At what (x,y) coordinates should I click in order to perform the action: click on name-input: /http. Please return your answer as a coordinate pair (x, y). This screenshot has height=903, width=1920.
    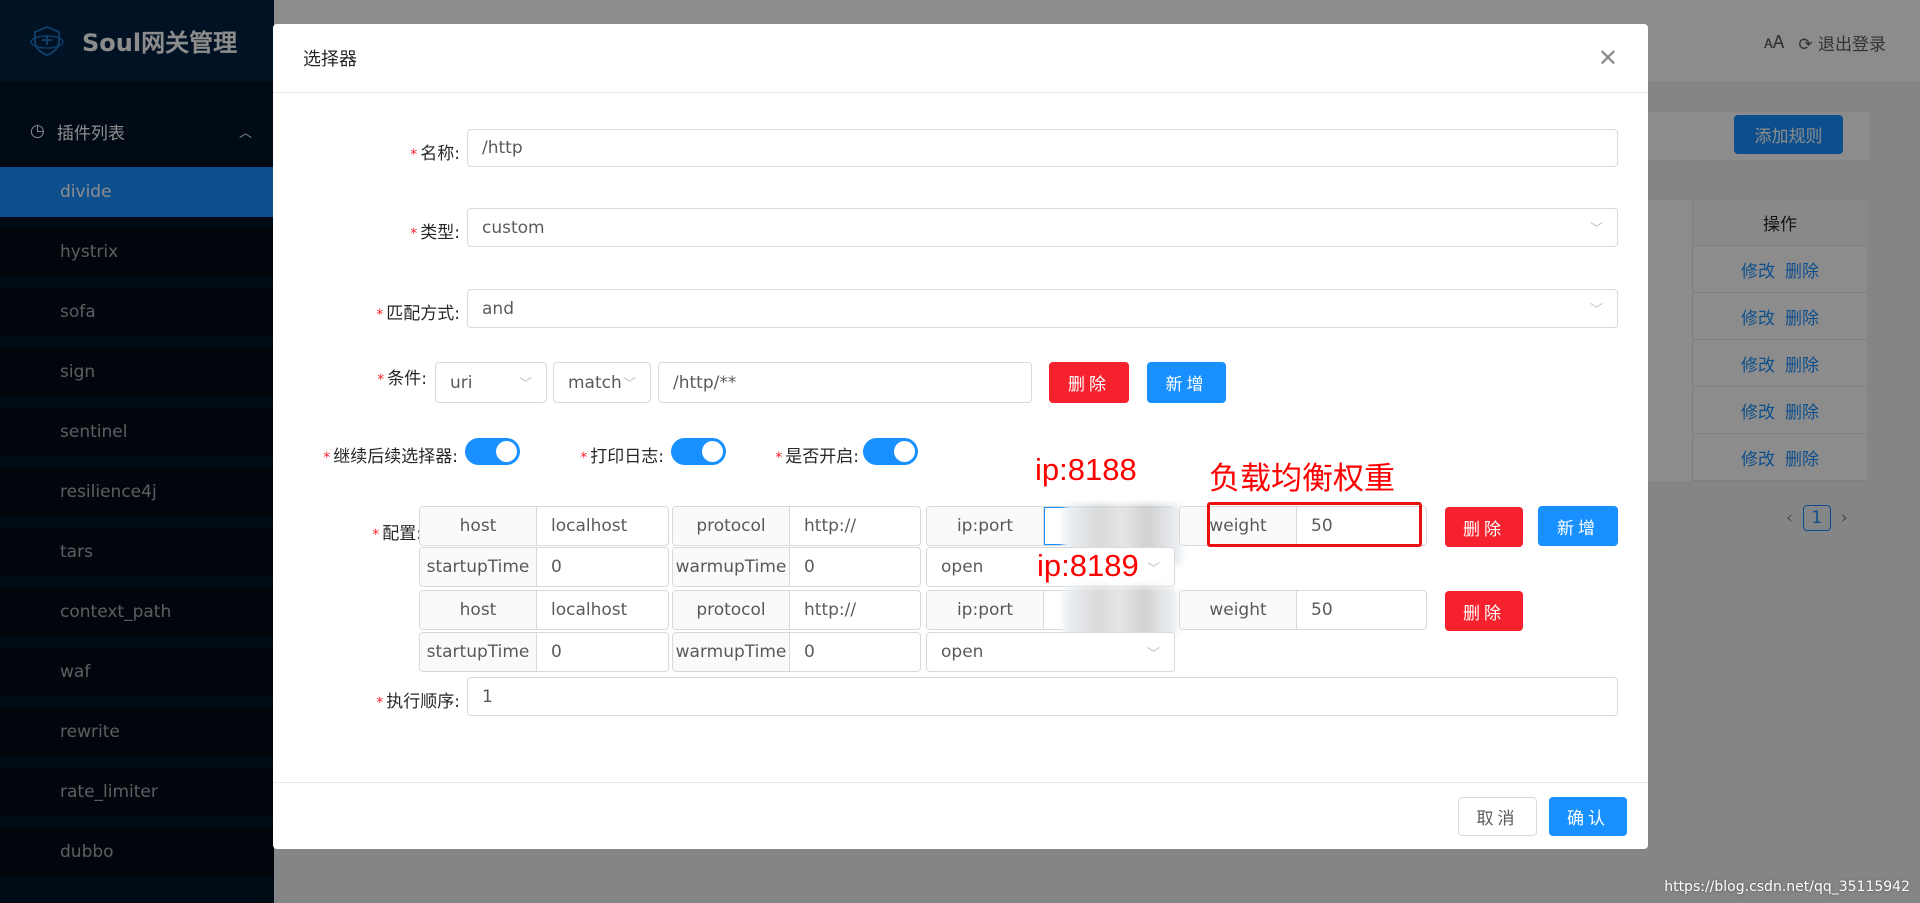
    Looking at the image, I should click on (1042, 148).